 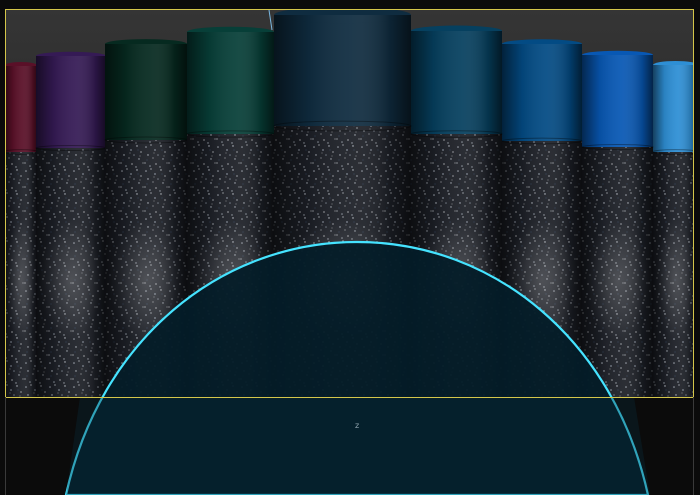 What do you see at coordinates (21, 231) in the screenshot?
I see `cylinder-crimson` at bounding box center [21, 231].